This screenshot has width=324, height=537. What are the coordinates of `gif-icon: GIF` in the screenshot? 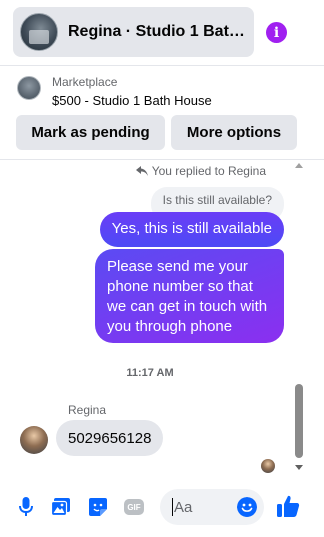 It's located at (134, 507).